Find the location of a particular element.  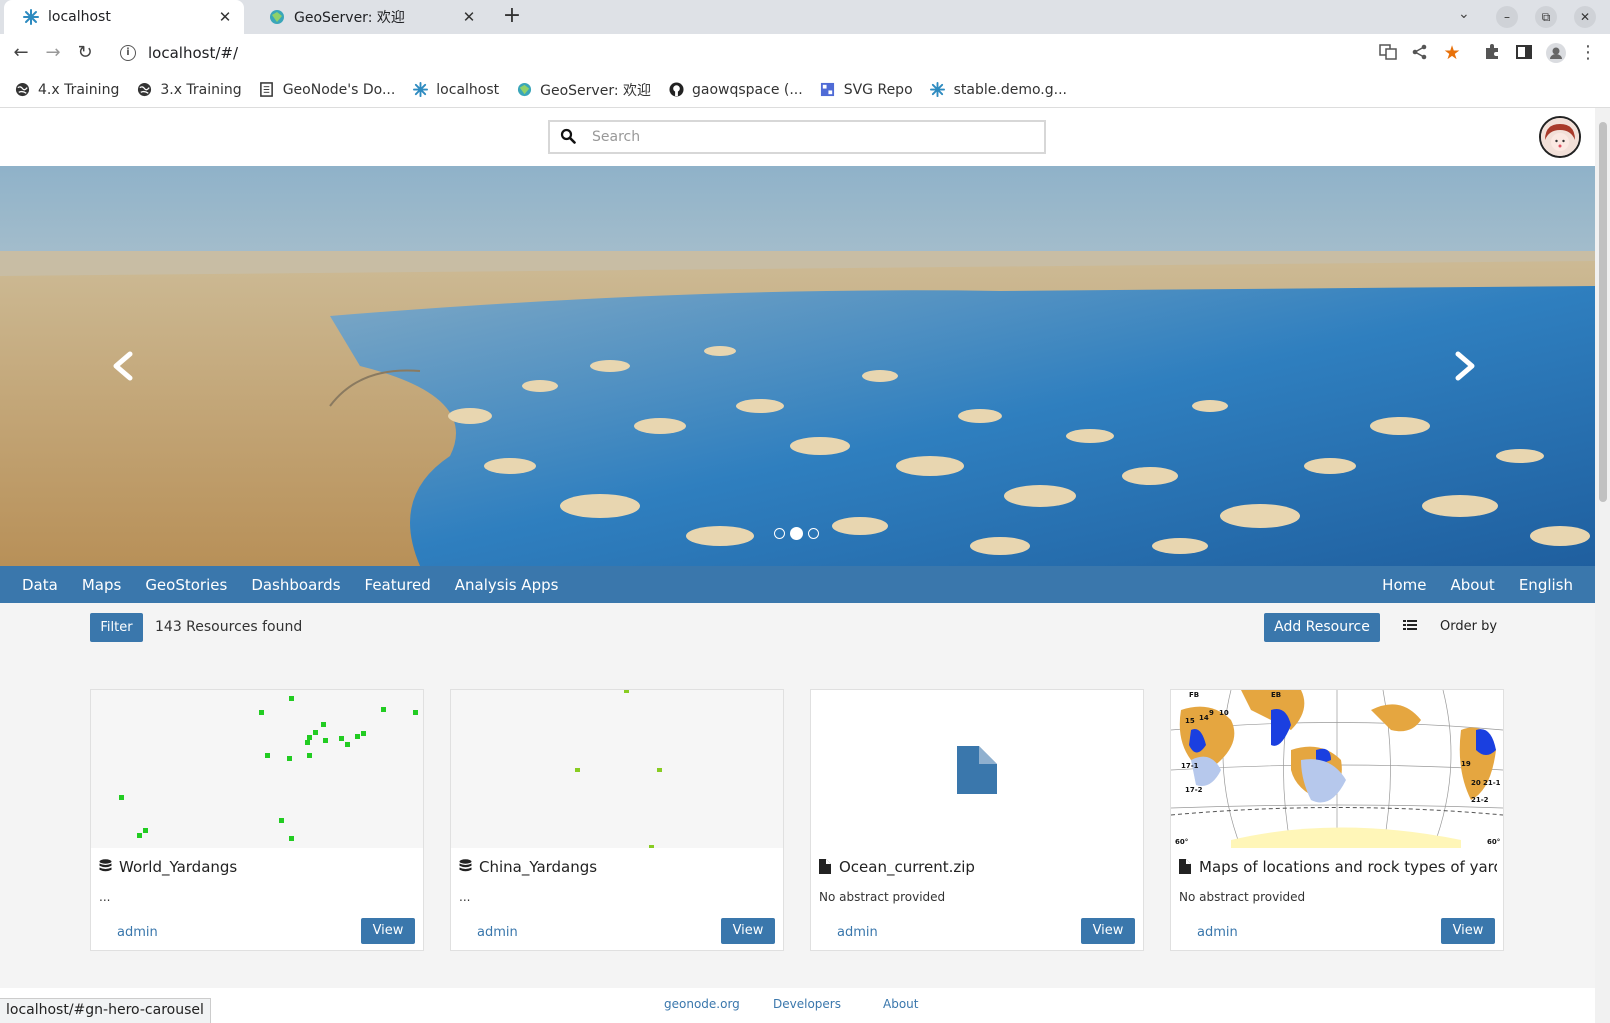

share-icon is located at coordinates (1420, 53).